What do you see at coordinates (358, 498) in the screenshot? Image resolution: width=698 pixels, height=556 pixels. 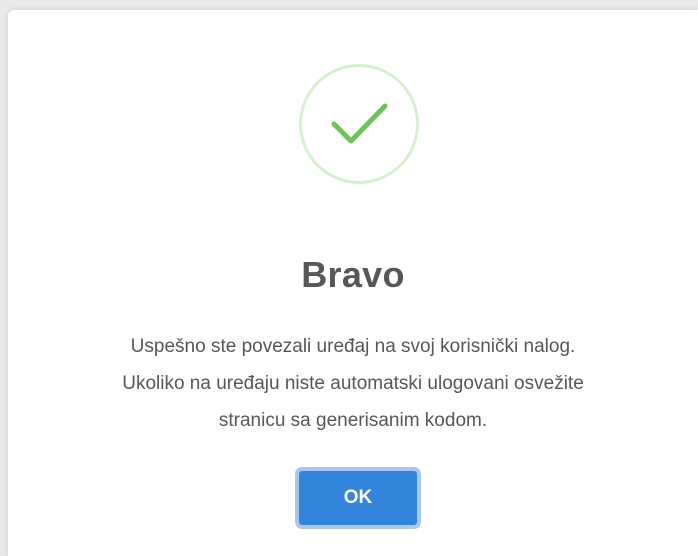 I see `ok-button: OK` at bounding box center [358, 498].